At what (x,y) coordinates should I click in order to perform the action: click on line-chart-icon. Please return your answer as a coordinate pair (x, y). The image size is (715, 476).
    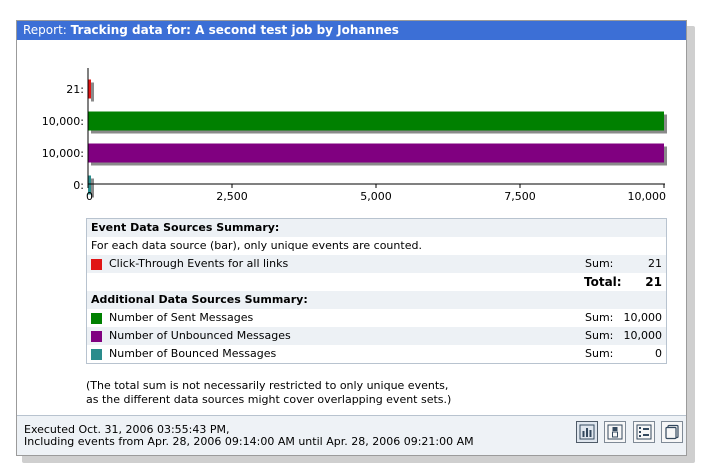
    Looking at the image, I should click on (643, 432).